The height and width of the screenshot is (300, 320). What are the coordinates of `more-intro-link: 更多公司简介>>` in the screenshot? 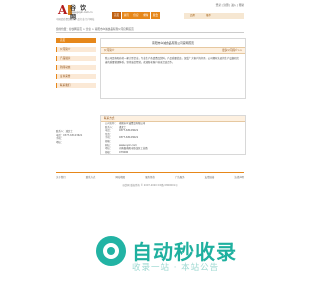 It's located at (232, 50).